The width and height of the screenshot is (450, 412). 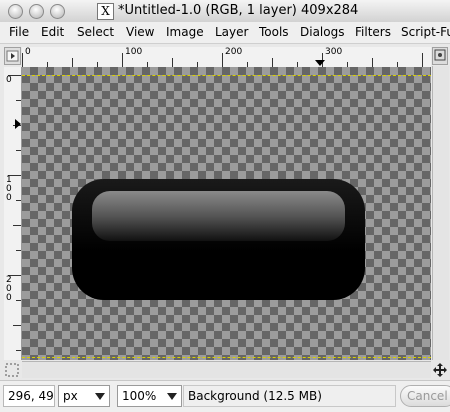 I want to click on zoom-to-fit-icon, so click(x=440, y=55).